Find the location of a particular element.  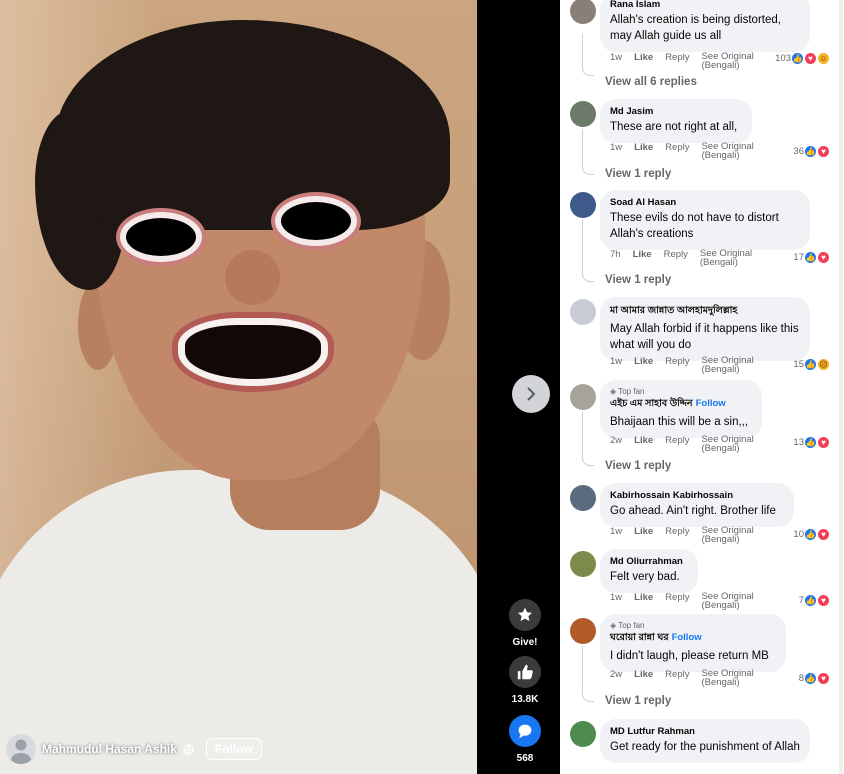

comment-actions: 7h Like Reply See Original (Bengali) is located at coordinates (687, 258).